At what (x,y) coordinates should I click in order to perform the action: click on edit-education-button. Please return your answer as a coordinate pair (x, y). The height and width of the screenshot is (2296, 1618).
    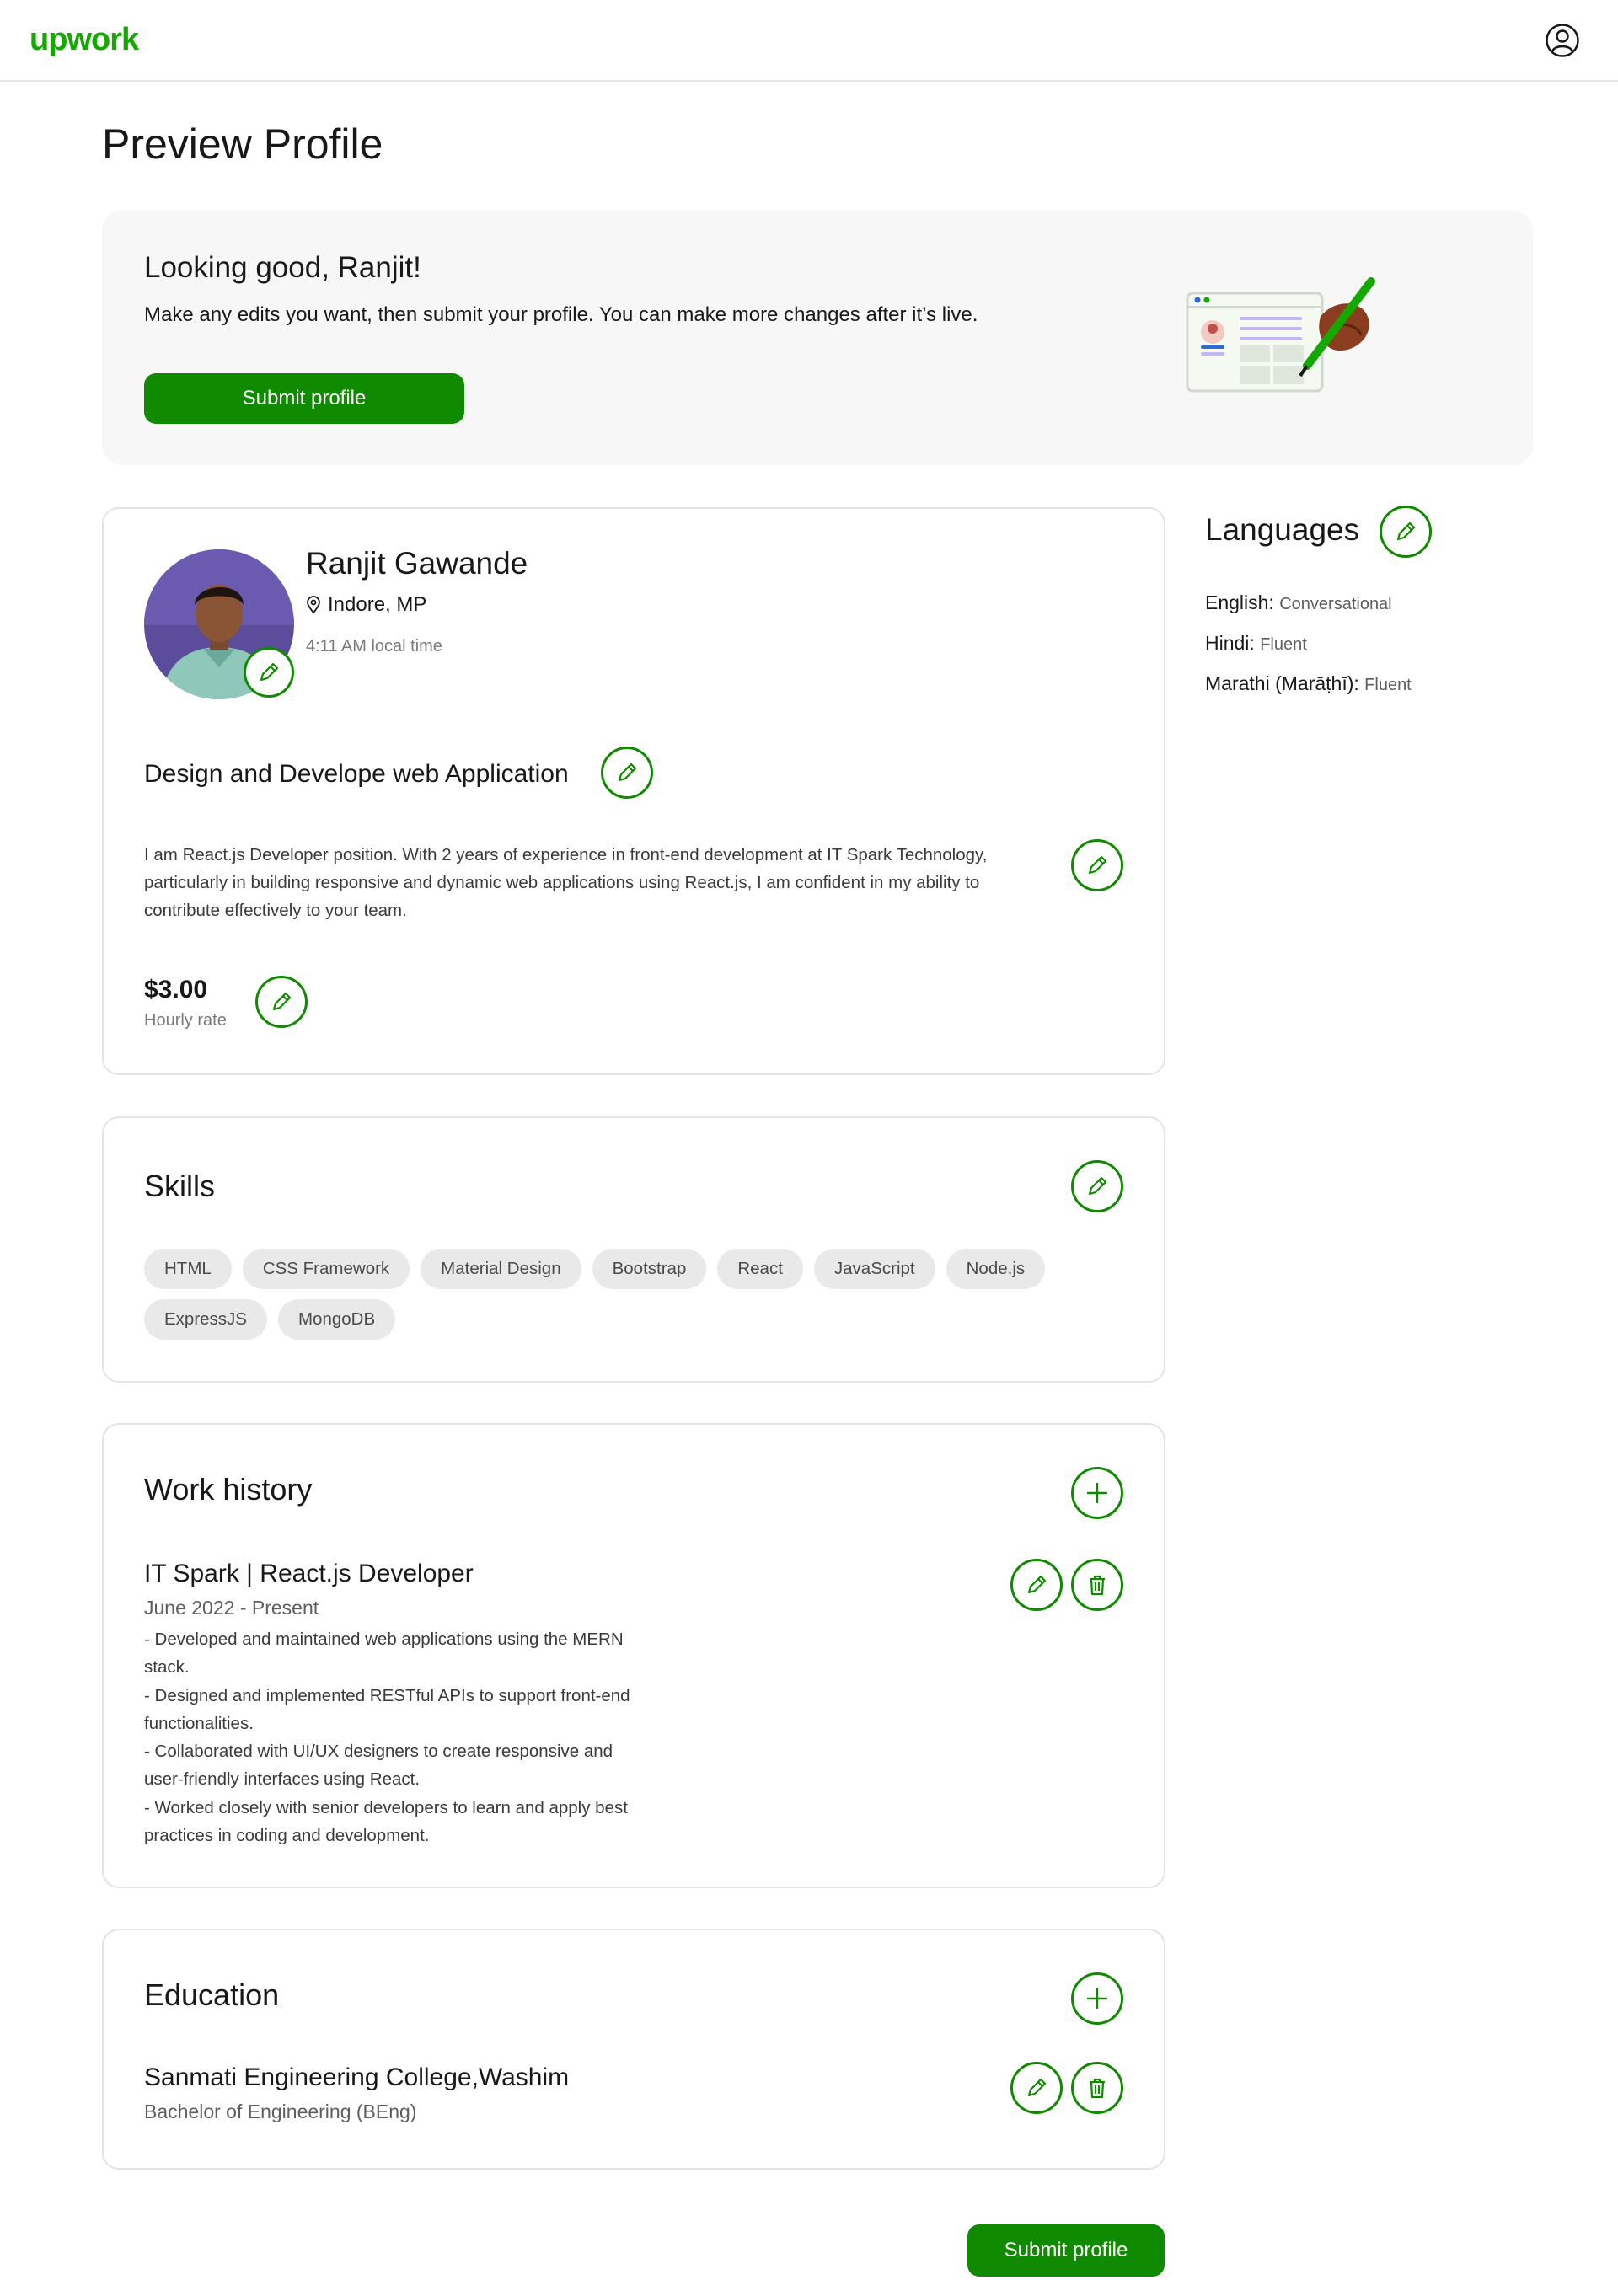
    Looking at the image, I should click on (1036, 2088).